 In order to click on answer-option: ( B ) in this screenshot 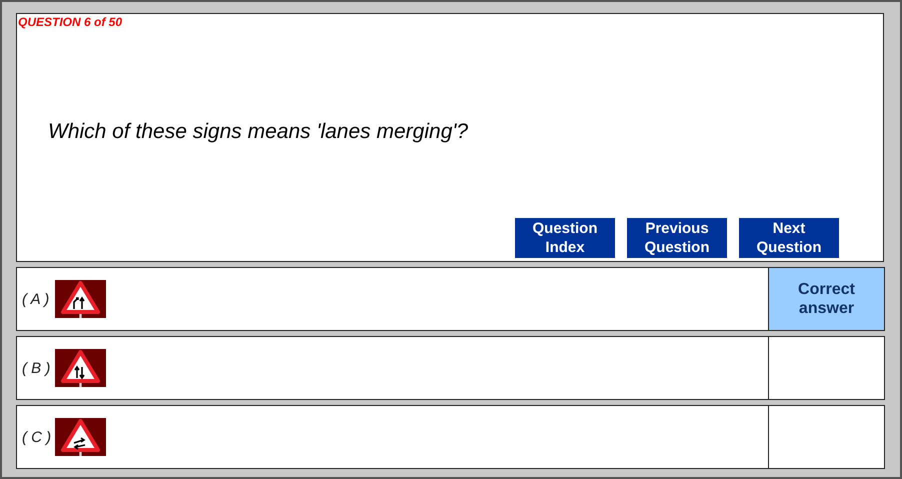, I will do `click(450, 368)`.